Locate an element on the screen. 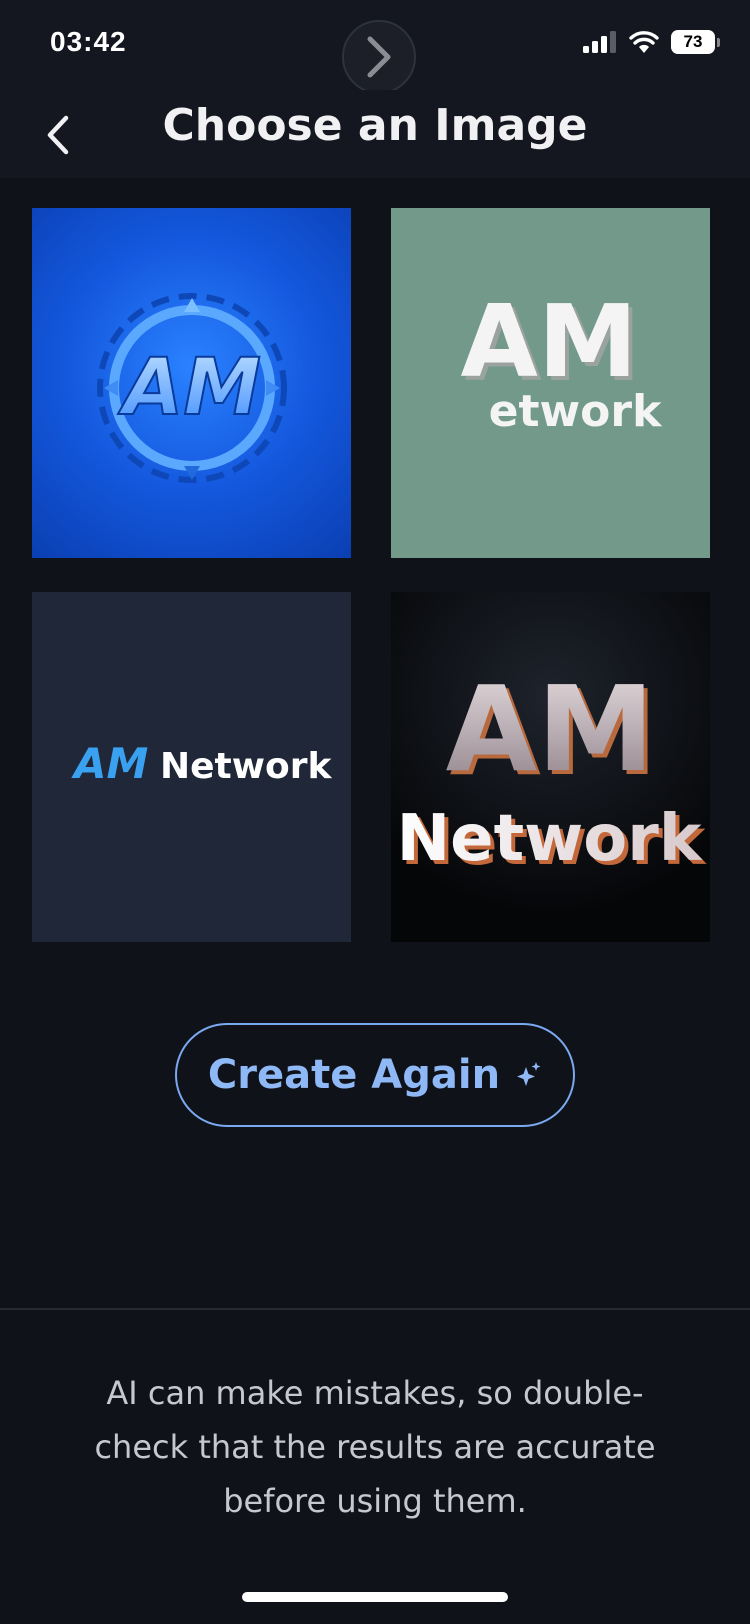 This screenshot has height=1624, width=750. battery-icon: 73 is located at coordinates (693, 42).